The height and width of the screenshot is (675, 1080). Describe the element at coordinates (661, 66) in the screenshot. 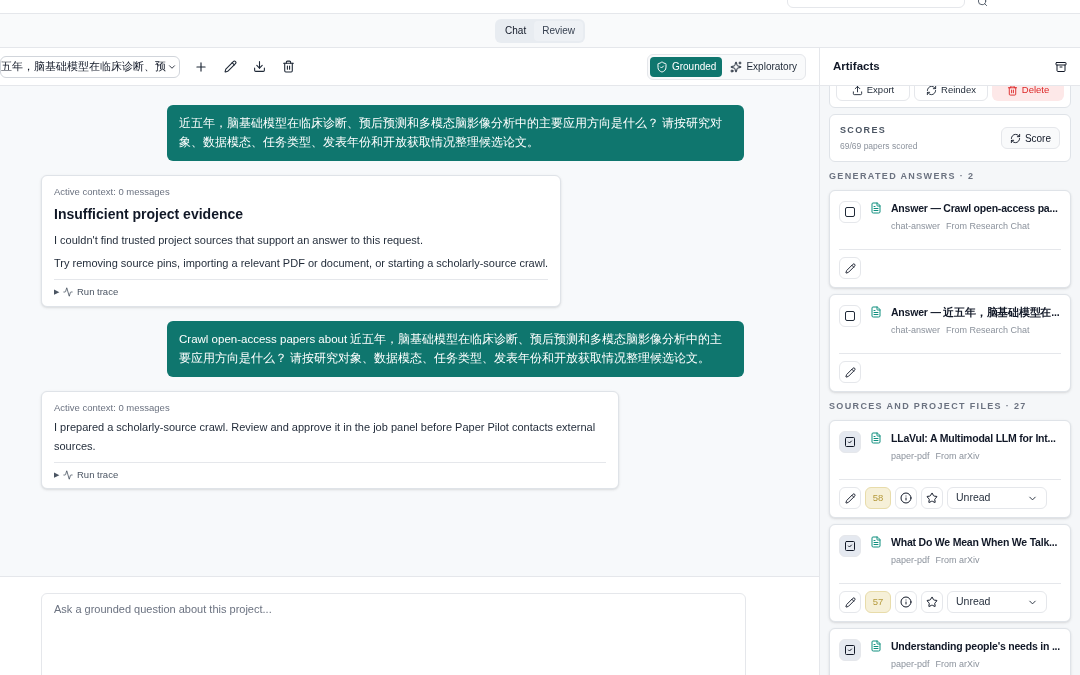

I see `shield-icon` at that location.